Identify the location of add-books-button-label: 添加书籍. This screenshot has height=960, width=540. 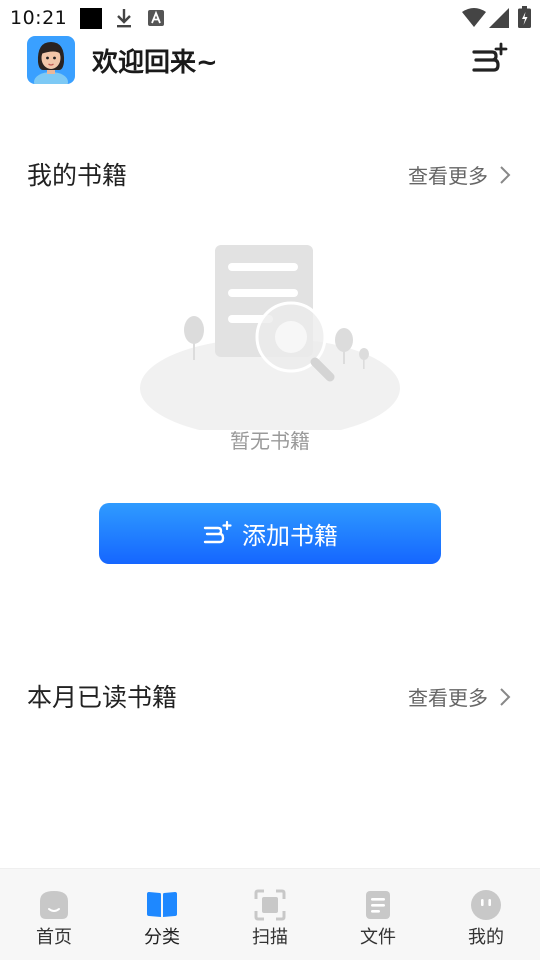
(290, 536).